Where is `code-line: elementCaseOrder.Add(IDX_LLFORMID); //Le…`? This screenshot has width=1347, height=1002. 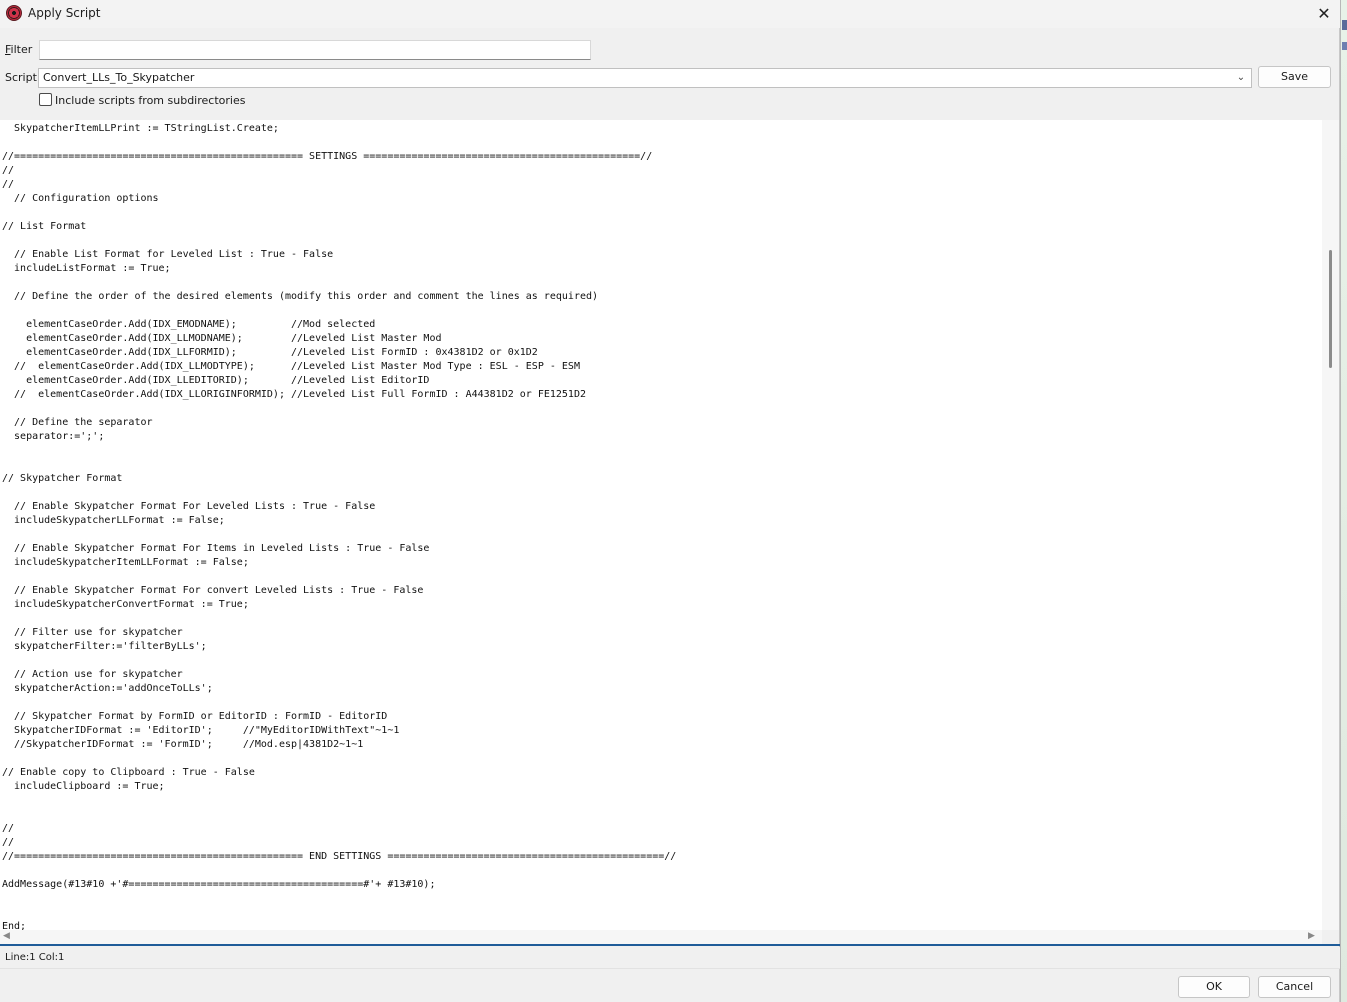 code-line: elementCaseOrder.Add(IDX_LLFORMID); //Le… is located at coordinates (339, 353).